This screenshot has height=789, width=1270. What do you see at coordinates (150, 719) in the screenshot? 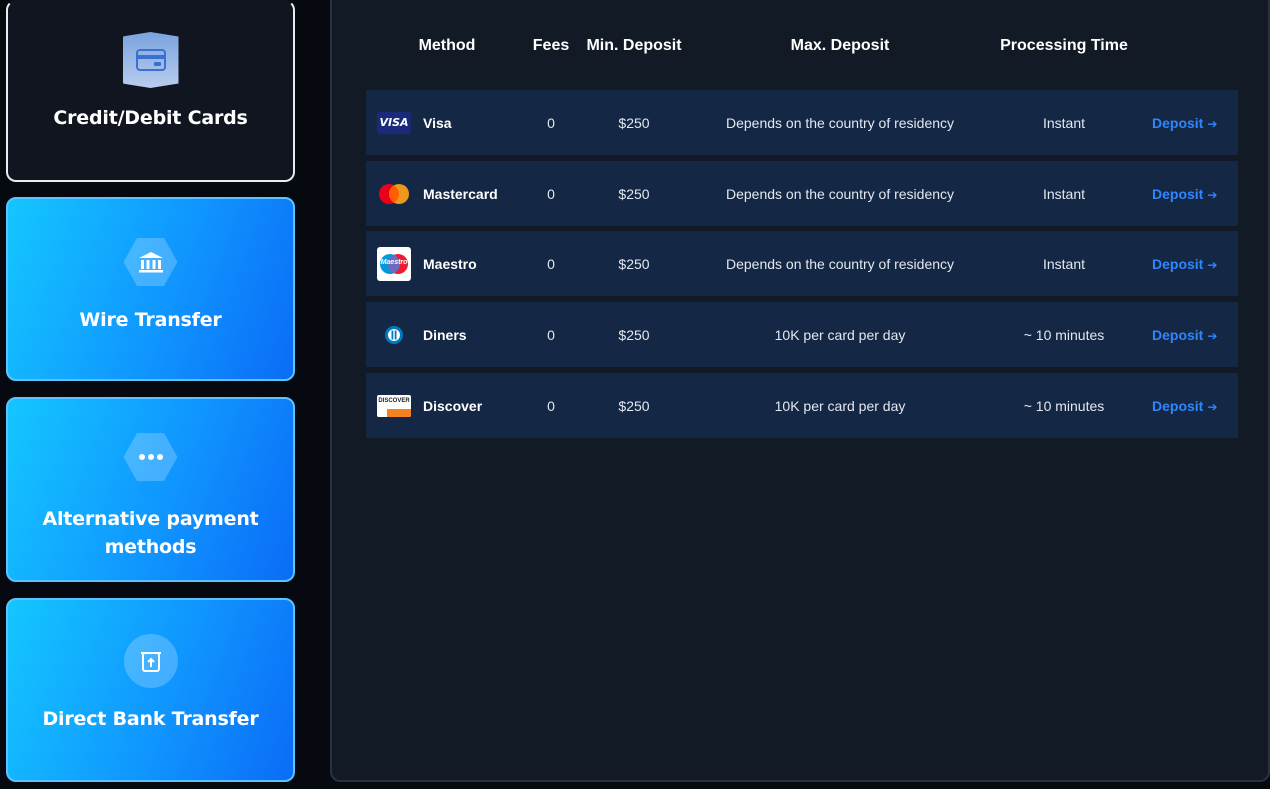
I see `tab-label: Direct Bank Transfer` at bounding box center [150, 719].